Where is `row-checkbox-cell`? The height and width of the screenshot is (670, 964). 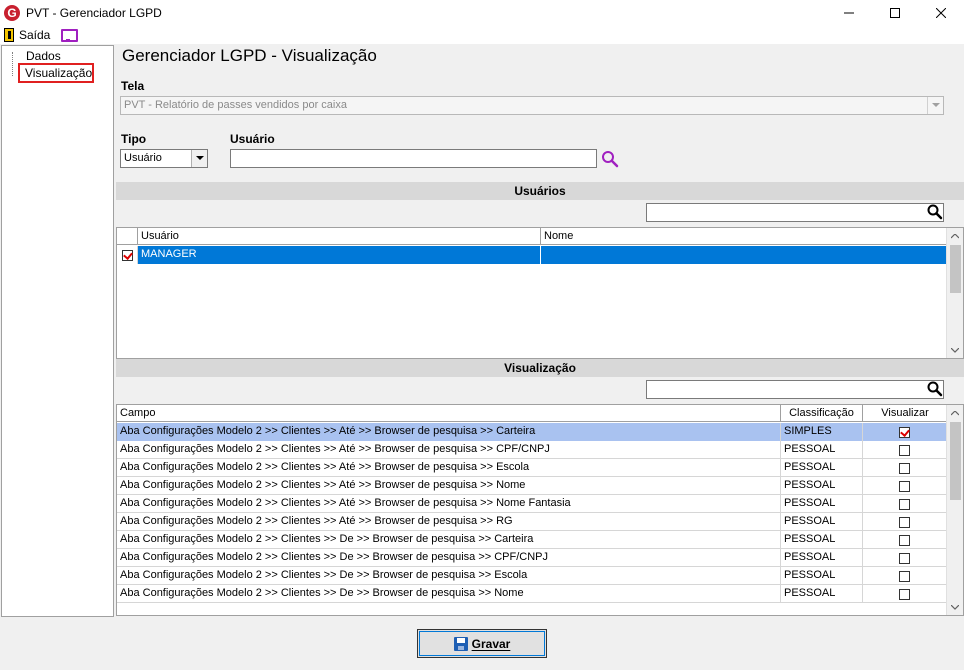 row-checkbox-cell is located at coordinates (127, 255).